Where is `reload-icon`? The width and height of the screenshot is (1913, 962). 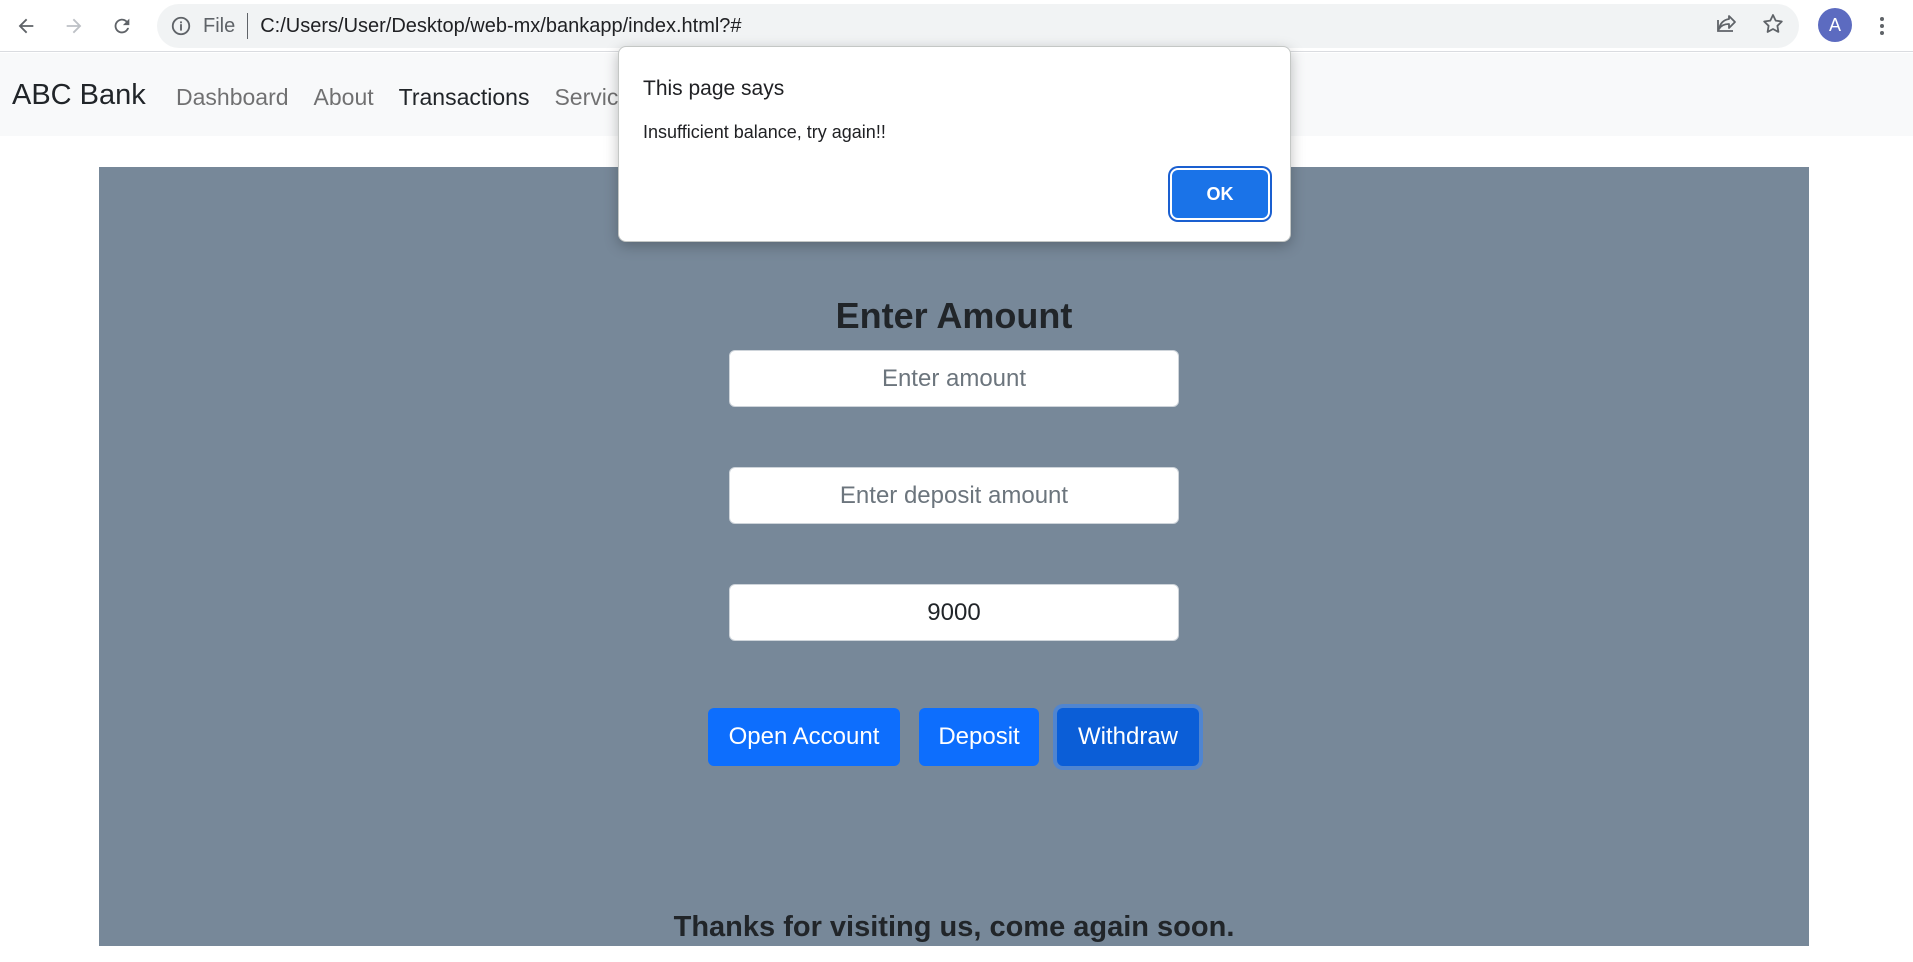 reload-icon is located at coordinates (122, 26).